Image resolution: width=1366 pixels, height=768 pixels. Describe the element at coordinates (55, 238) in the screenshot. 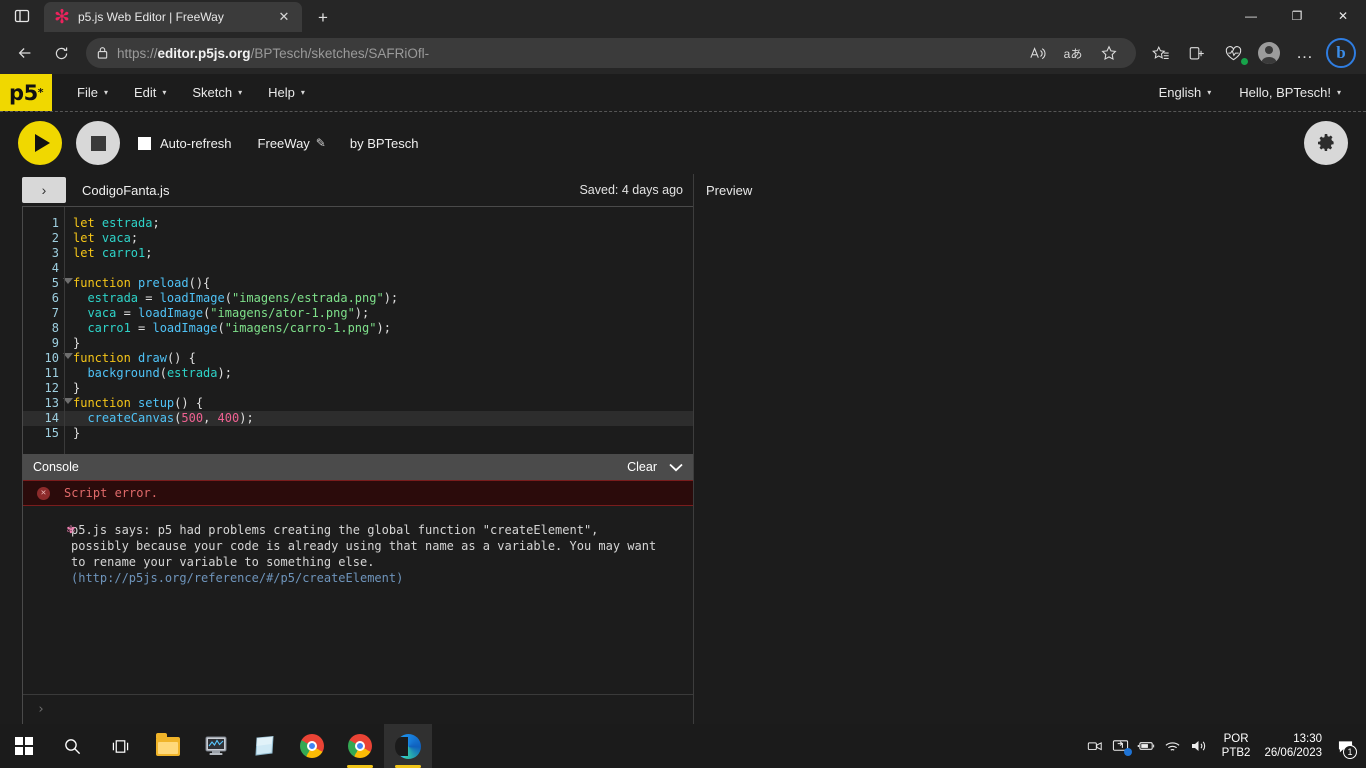

I see `line-number: 2` at that location.